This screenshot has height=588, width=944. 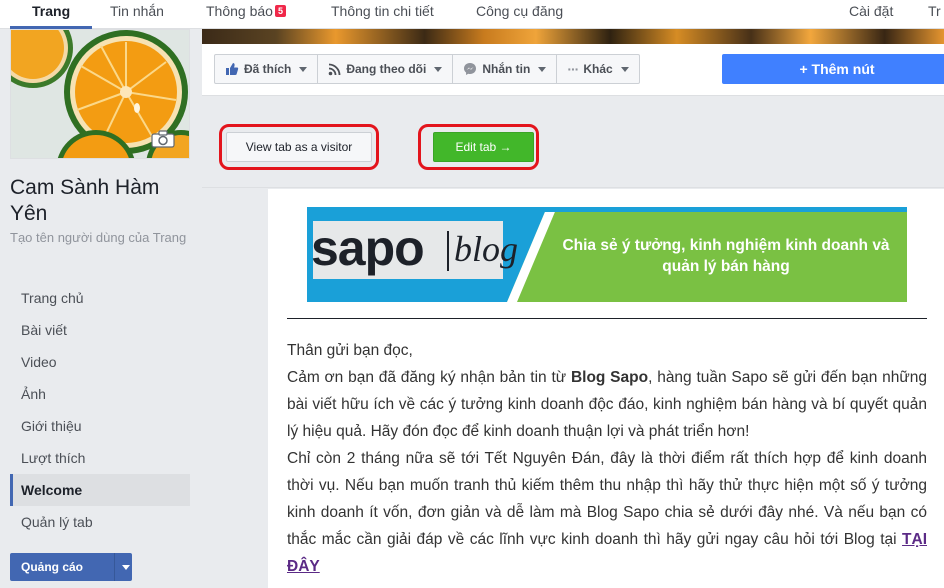 I want to click on more-button: ··· Khác, so click(x=597, y=69).